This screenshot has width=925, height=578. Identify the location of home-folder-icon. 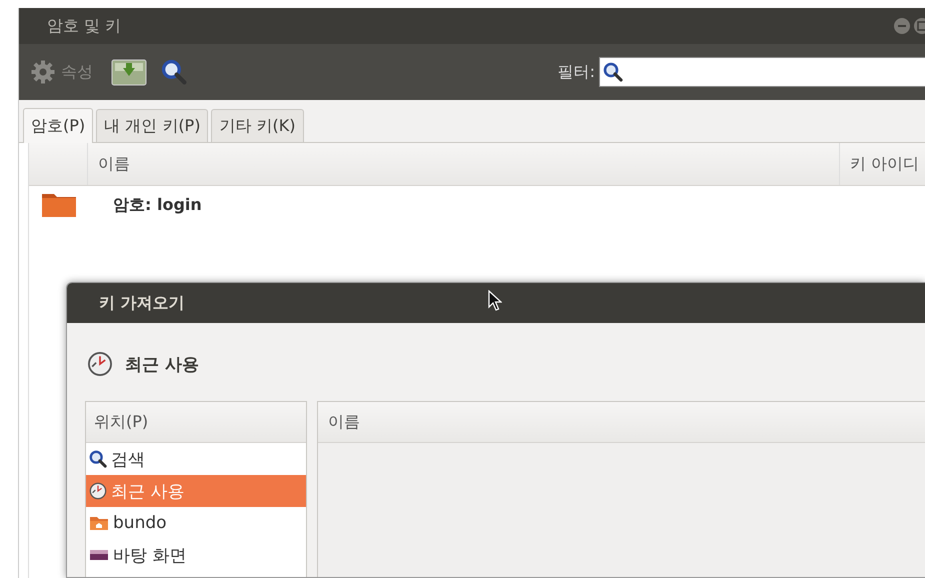
(99, 523).